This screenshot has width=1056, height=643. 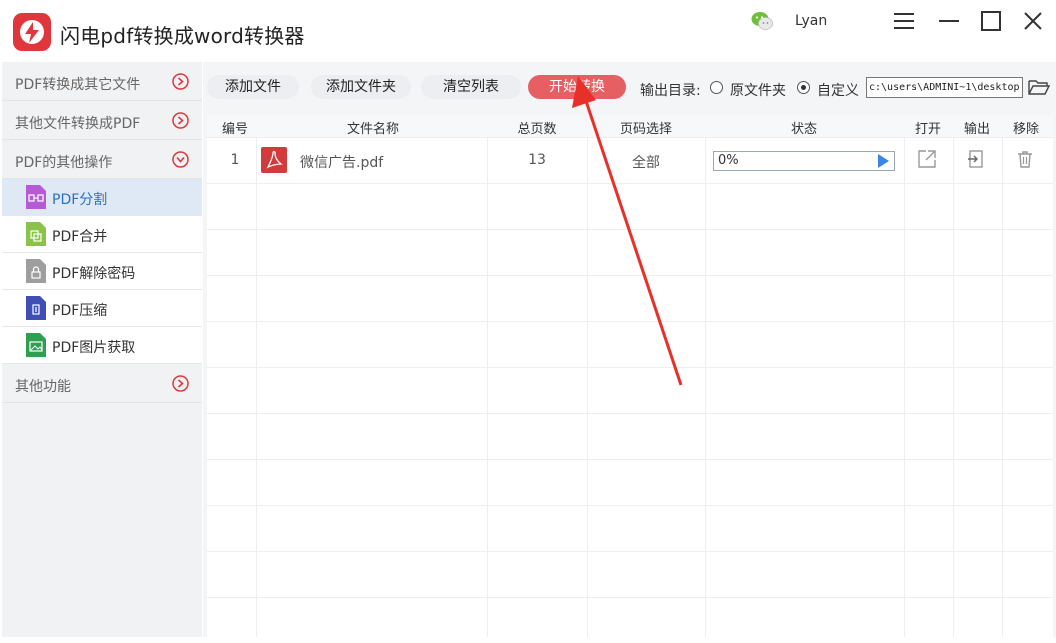 I want to click on title-bar: 闪电pdf转换成word转换器 Lyan, so click(x=528, y=31).